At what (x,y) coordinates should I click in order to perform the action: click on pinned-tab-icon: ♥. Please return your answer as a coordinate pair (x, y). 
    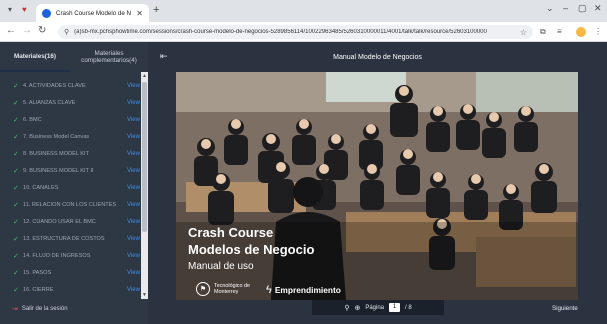
    Looking at the image, I should click on (24, 9).